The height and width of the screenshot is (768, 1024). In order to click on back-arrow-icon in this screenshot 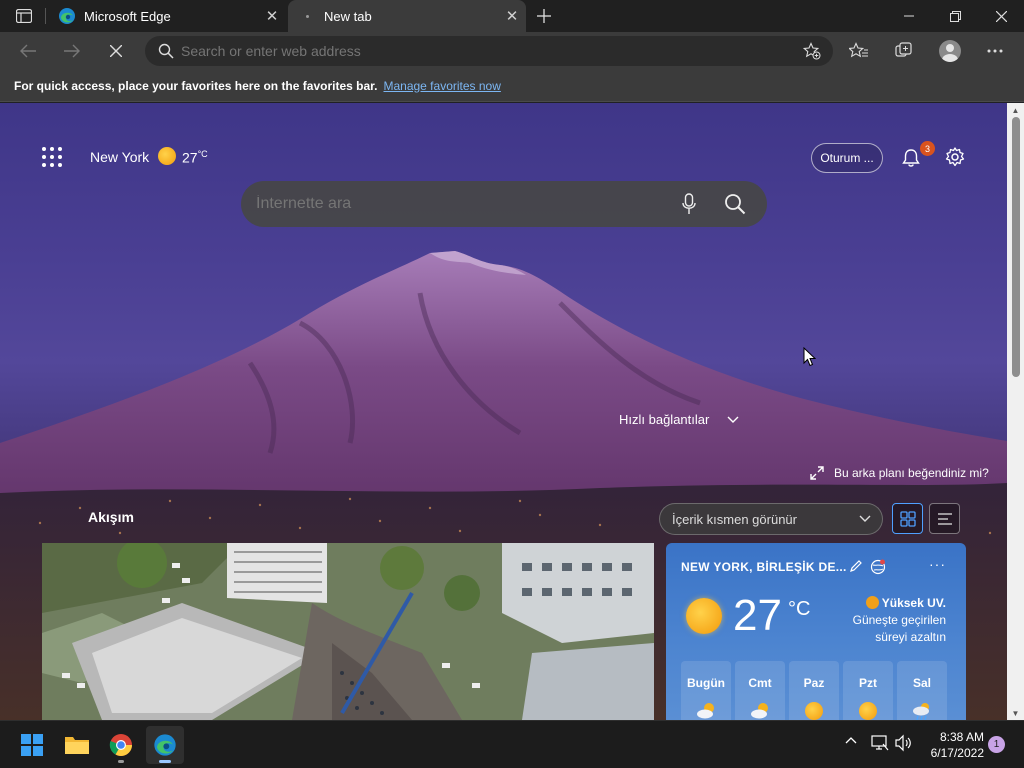, I will do `click(28, 51)`.